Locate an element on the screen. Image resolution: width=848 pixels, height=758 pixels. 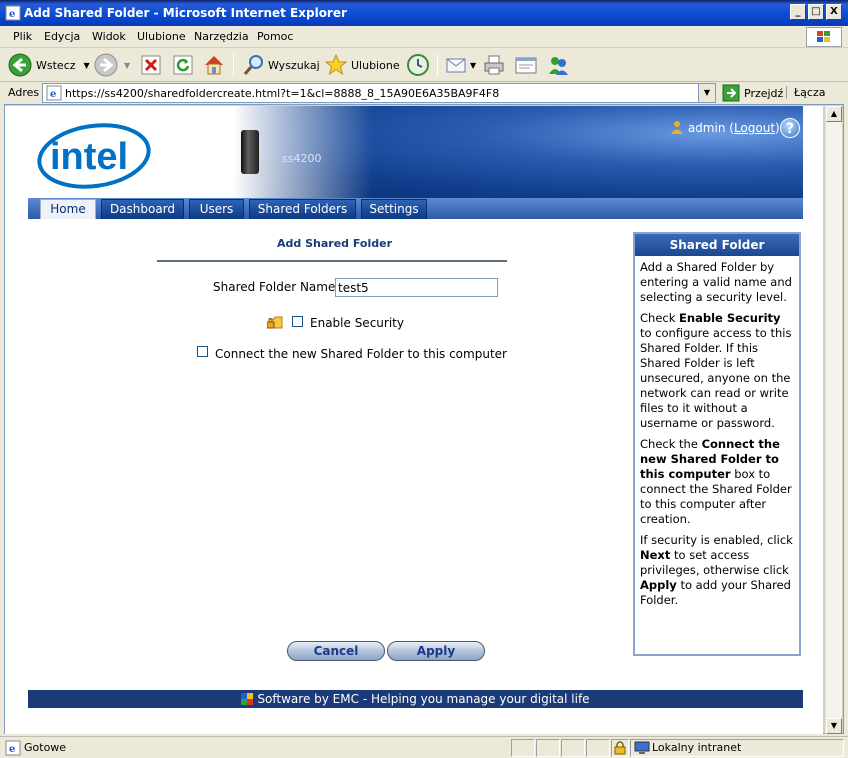
refresh-icon is located at coordinates (183, 65).